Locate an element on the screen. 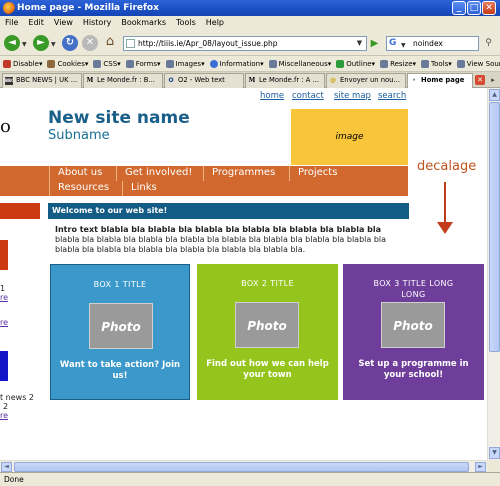  back-arrow-icon: ◄ is located at coordinates (12, 43).